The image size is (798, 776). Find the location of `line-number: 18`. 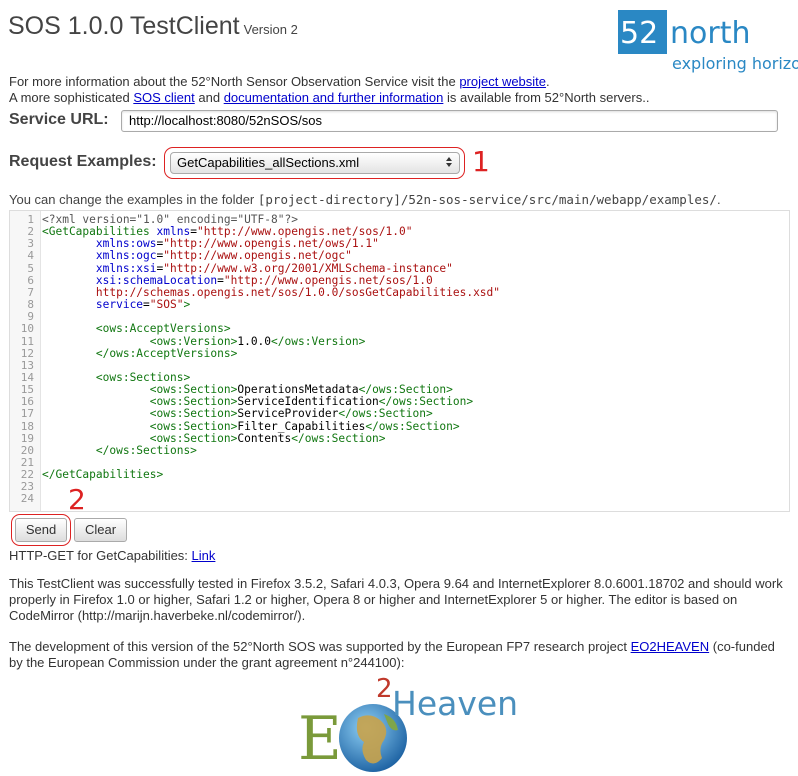

line-number: 18 is located at coordinates (27, 426).